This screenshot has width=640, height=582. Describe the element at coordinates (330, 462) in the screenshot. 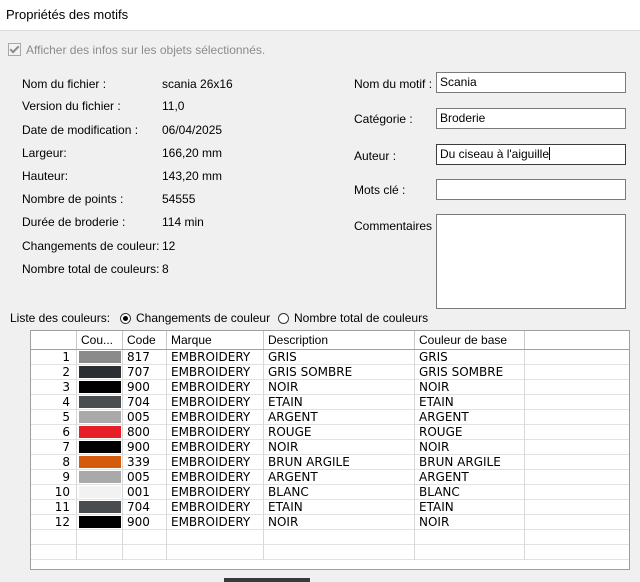

I see `table-row: 8 339 EMBROIDERY BRUN ARGILE BRUN ARGILE` at that location.